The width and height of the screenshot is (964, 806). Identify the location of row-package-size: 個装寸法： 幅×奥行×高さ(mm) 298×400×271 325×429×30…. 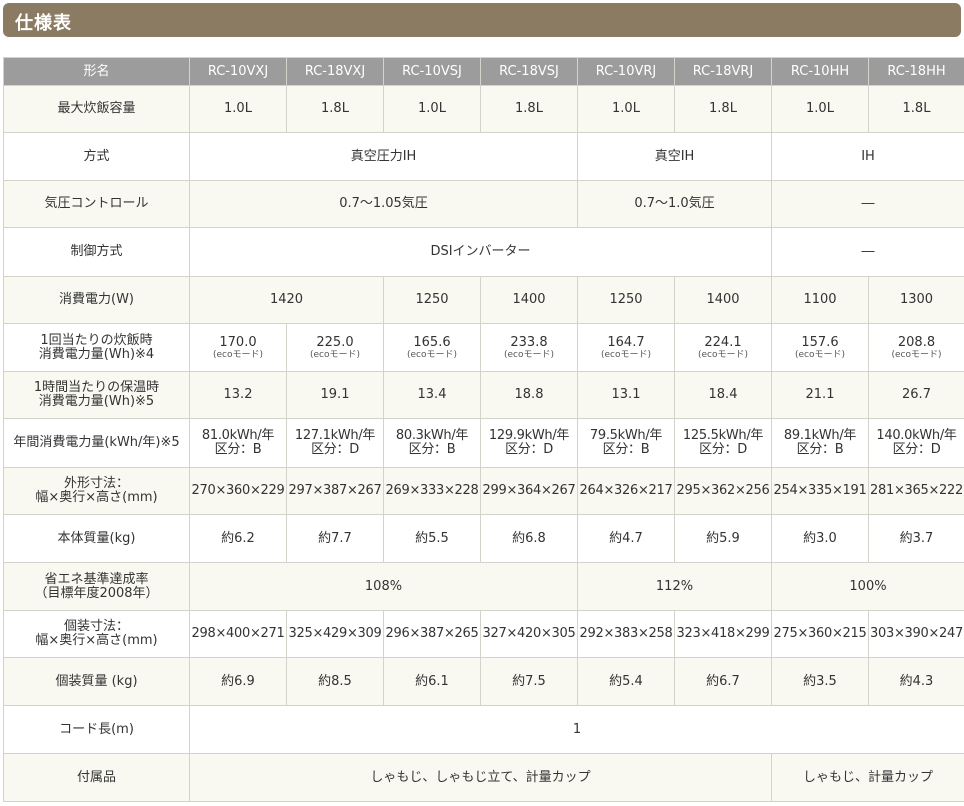
(483, 634).